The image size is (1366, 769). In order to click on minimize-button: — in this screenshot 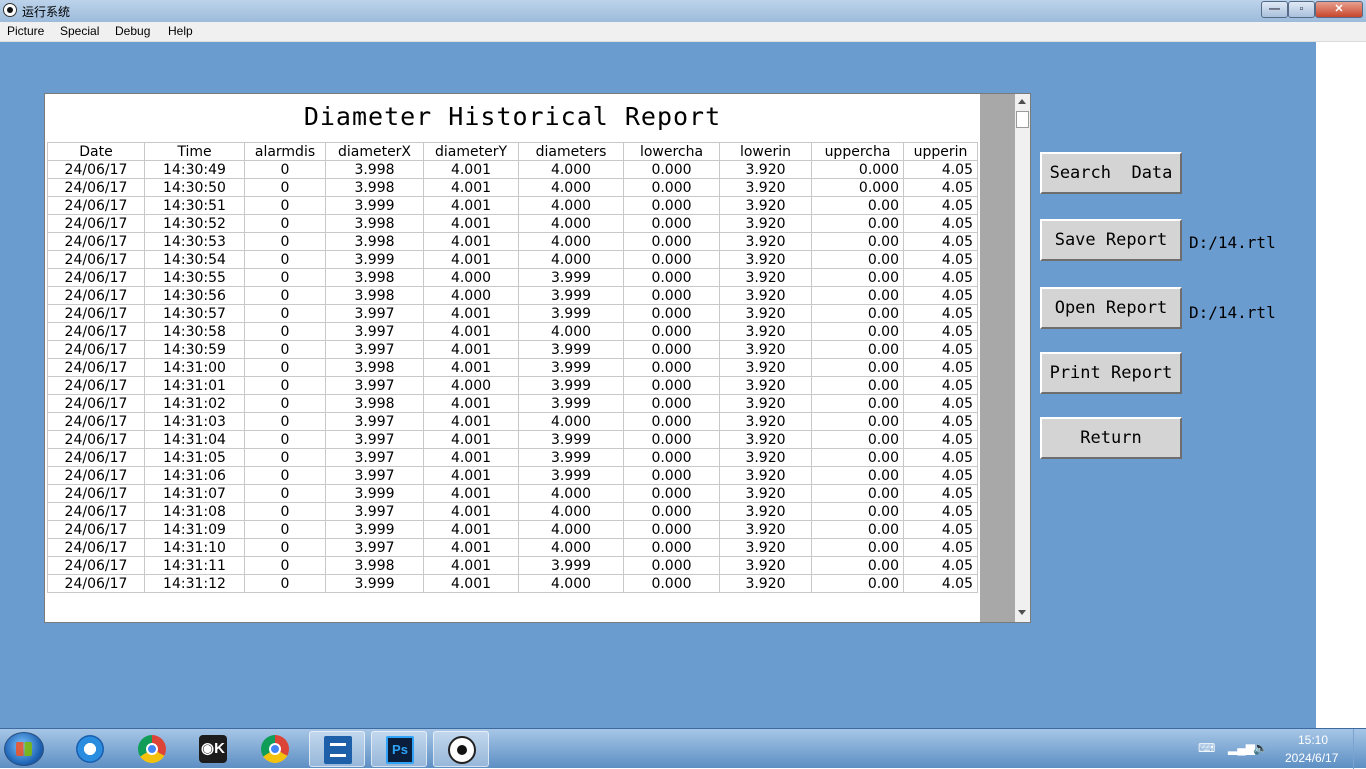, I will do `click(1274, 9)`.